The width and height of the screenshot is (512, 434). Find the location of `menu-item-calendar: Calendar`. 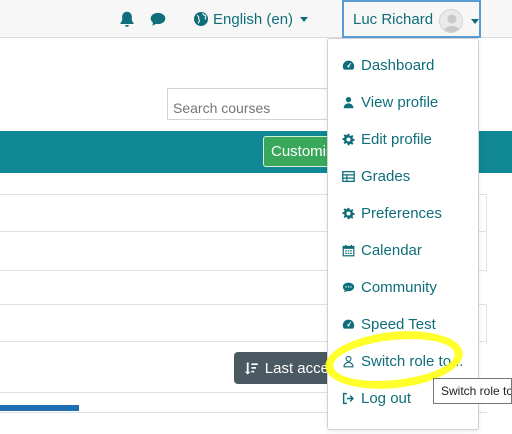

menu-item-calendar: Calendar is located at coordinates (382, 250).